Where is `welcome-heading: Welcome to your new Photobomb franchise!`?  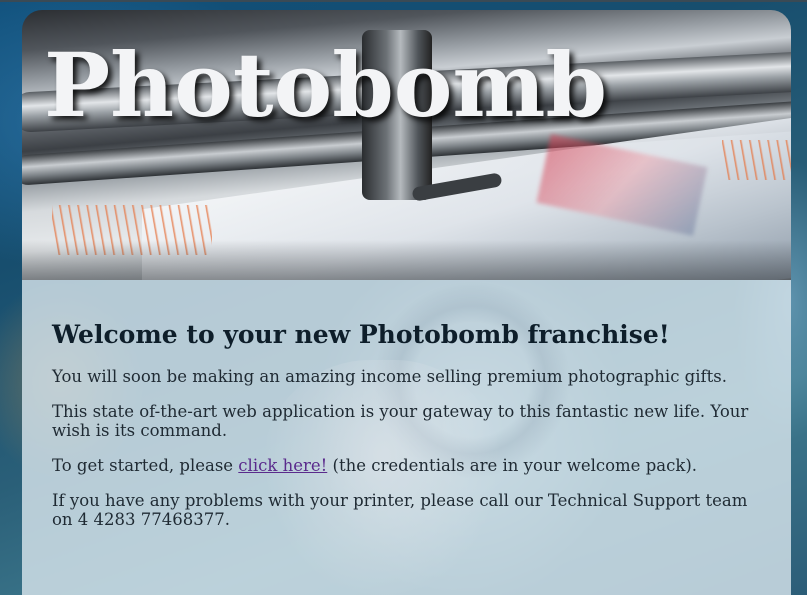
welcome-heading: Welcome to your new Photobomb franchise! is located at coordinates (361, 334).